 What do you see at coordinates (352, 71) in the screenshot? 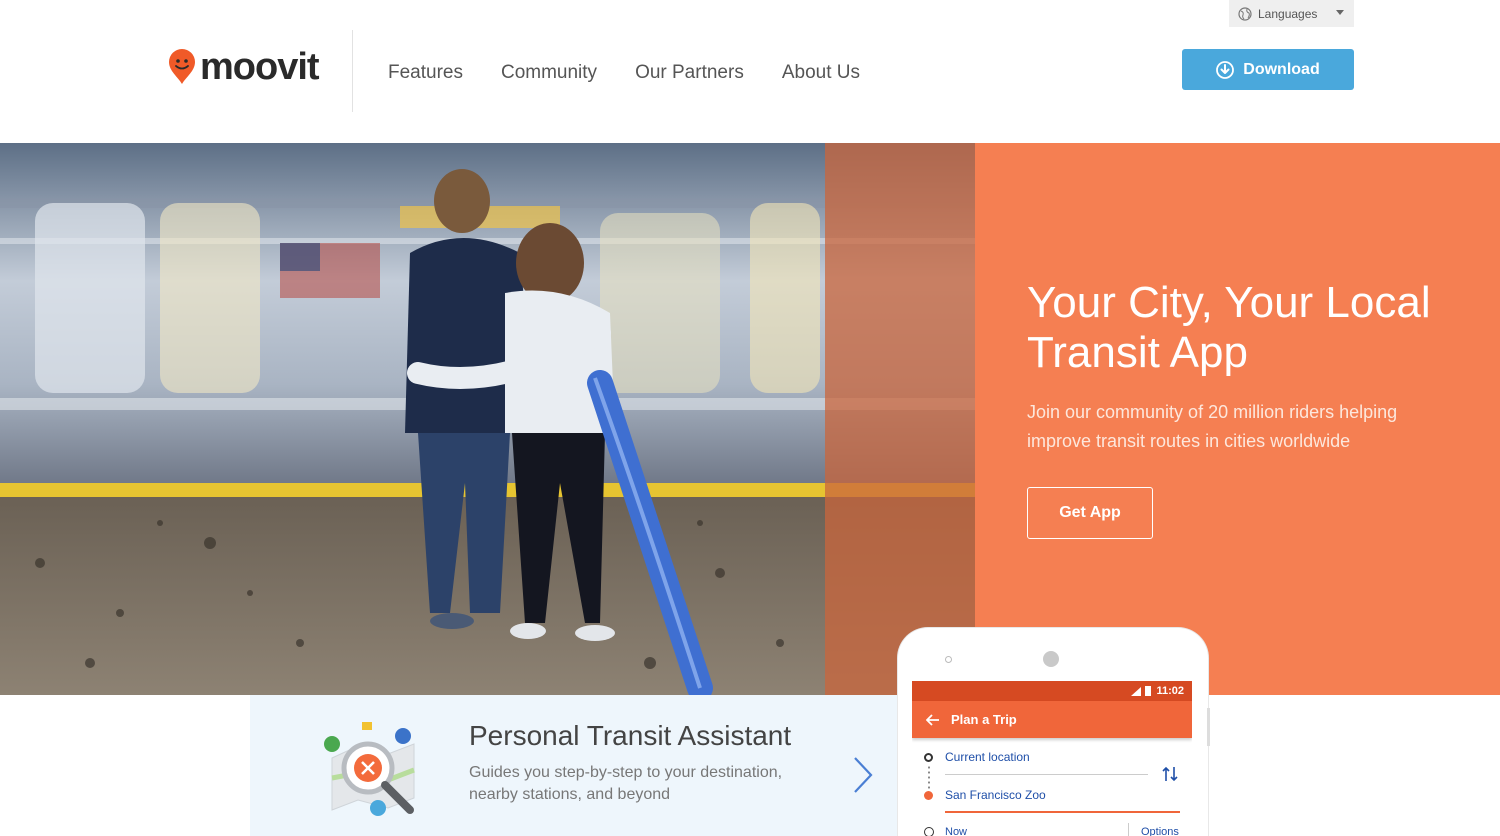
I see `header-divider` at bounding box center [352, 71].